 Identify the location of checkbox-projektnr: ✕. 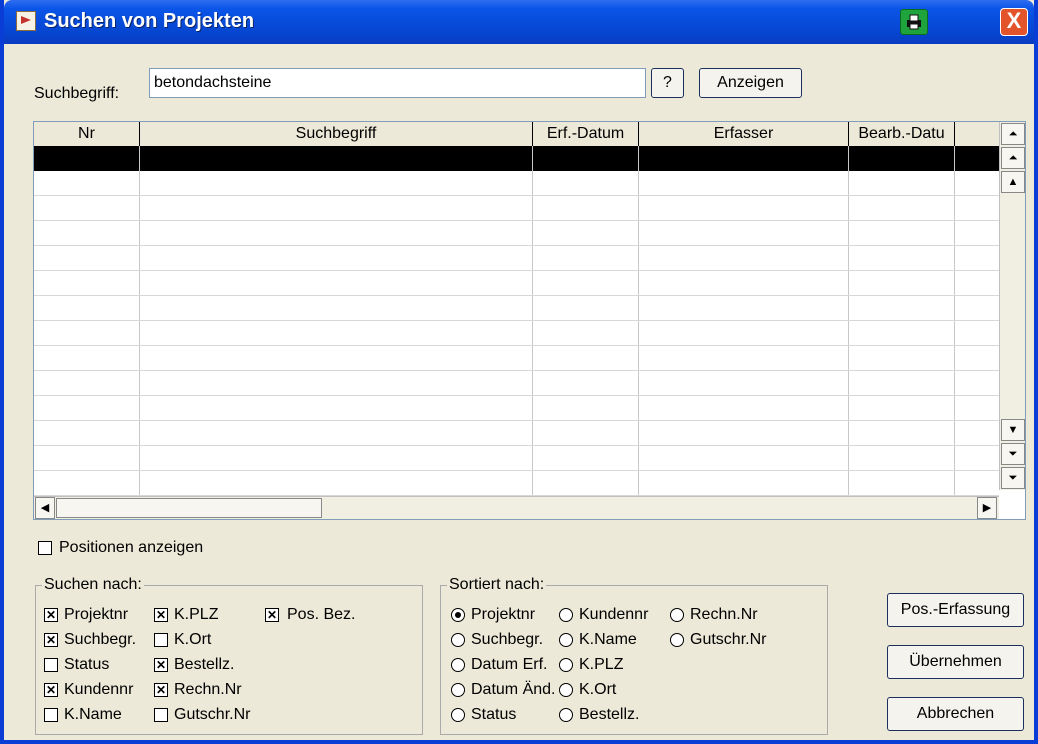
(51, 615).